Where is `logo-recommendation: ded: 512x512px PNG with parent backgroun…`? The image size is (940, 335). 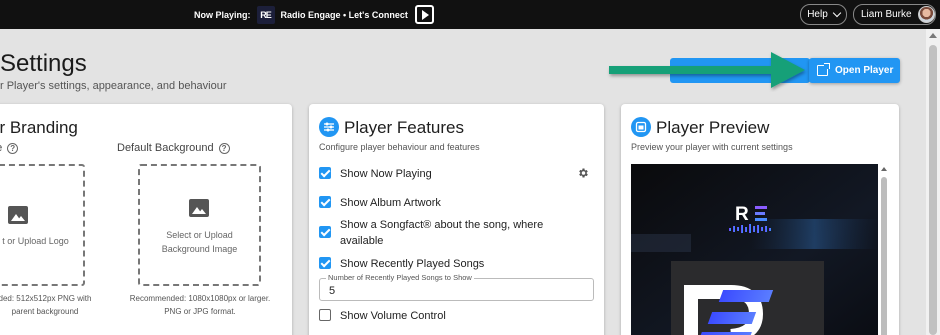 logo-recommendation: ded: 512x512px PNG with parent backgroun… is located at coordinates (50, 305).